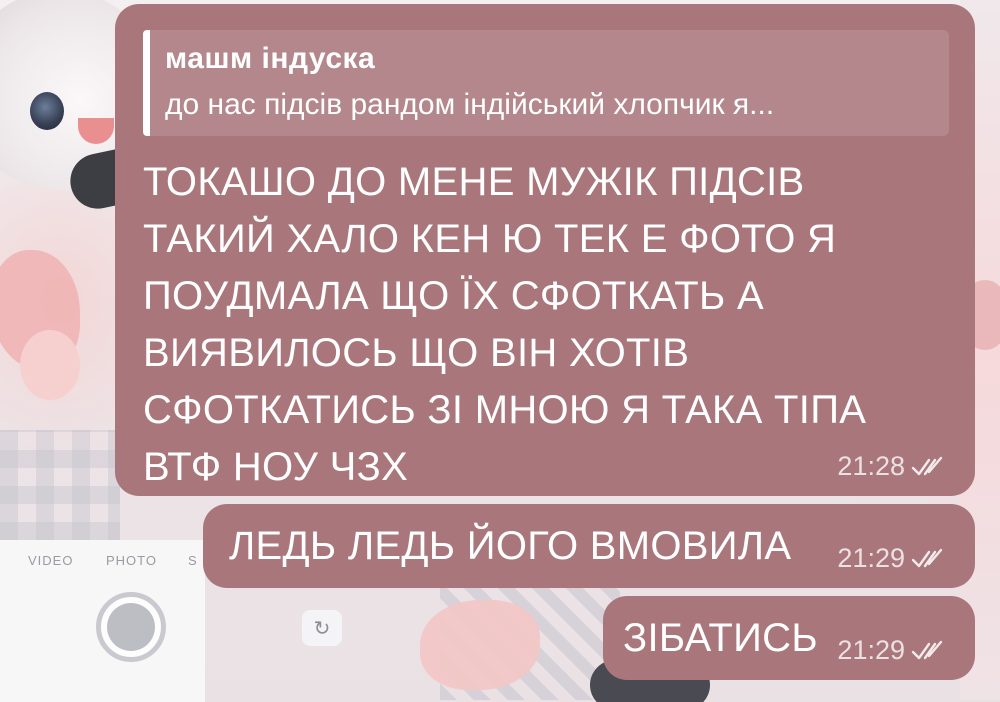  What do you see at coordinates (270, 58) in the screenshot?
I see `reply-author: машм індуска` at bounding box center [270, 58].